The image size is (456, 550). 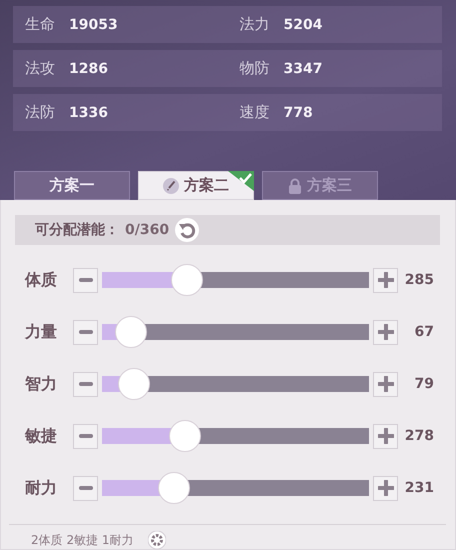 I want to click on stat-label: 速度, so click(x=255, y=112).